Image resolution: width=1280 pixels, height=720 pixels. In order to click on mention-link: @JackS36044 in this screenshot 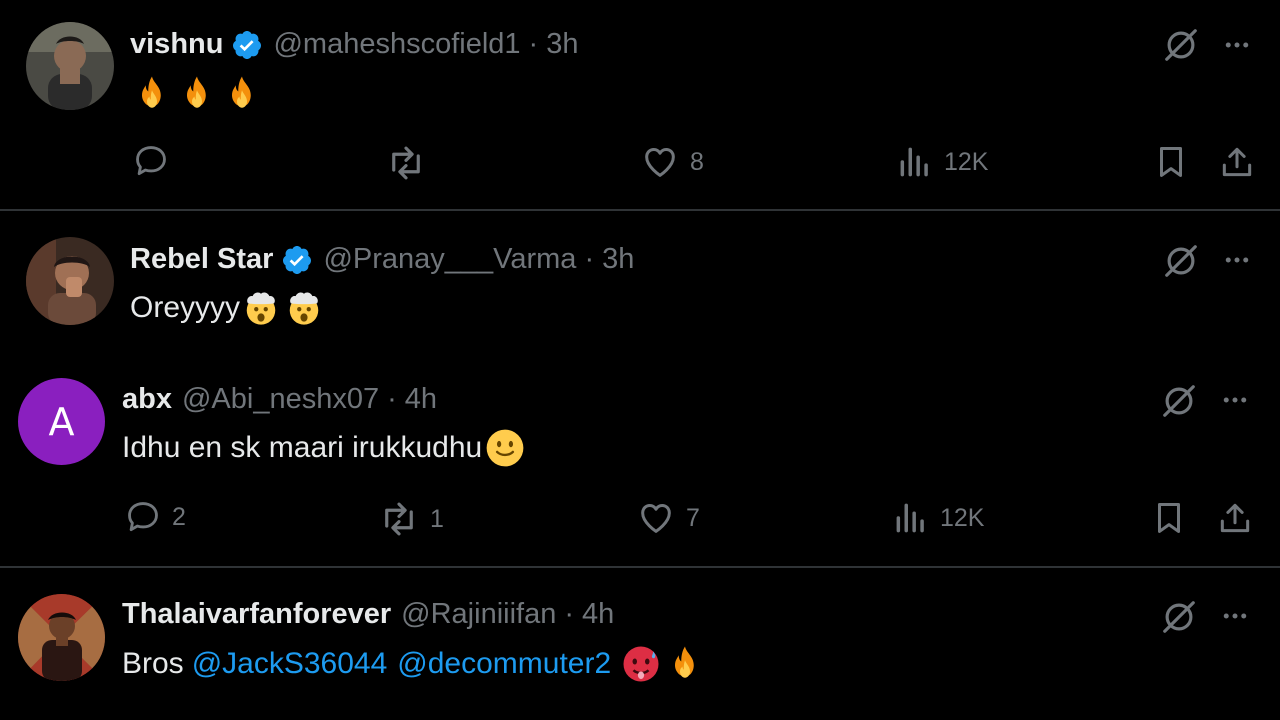, I will do `click(290, 664)`.